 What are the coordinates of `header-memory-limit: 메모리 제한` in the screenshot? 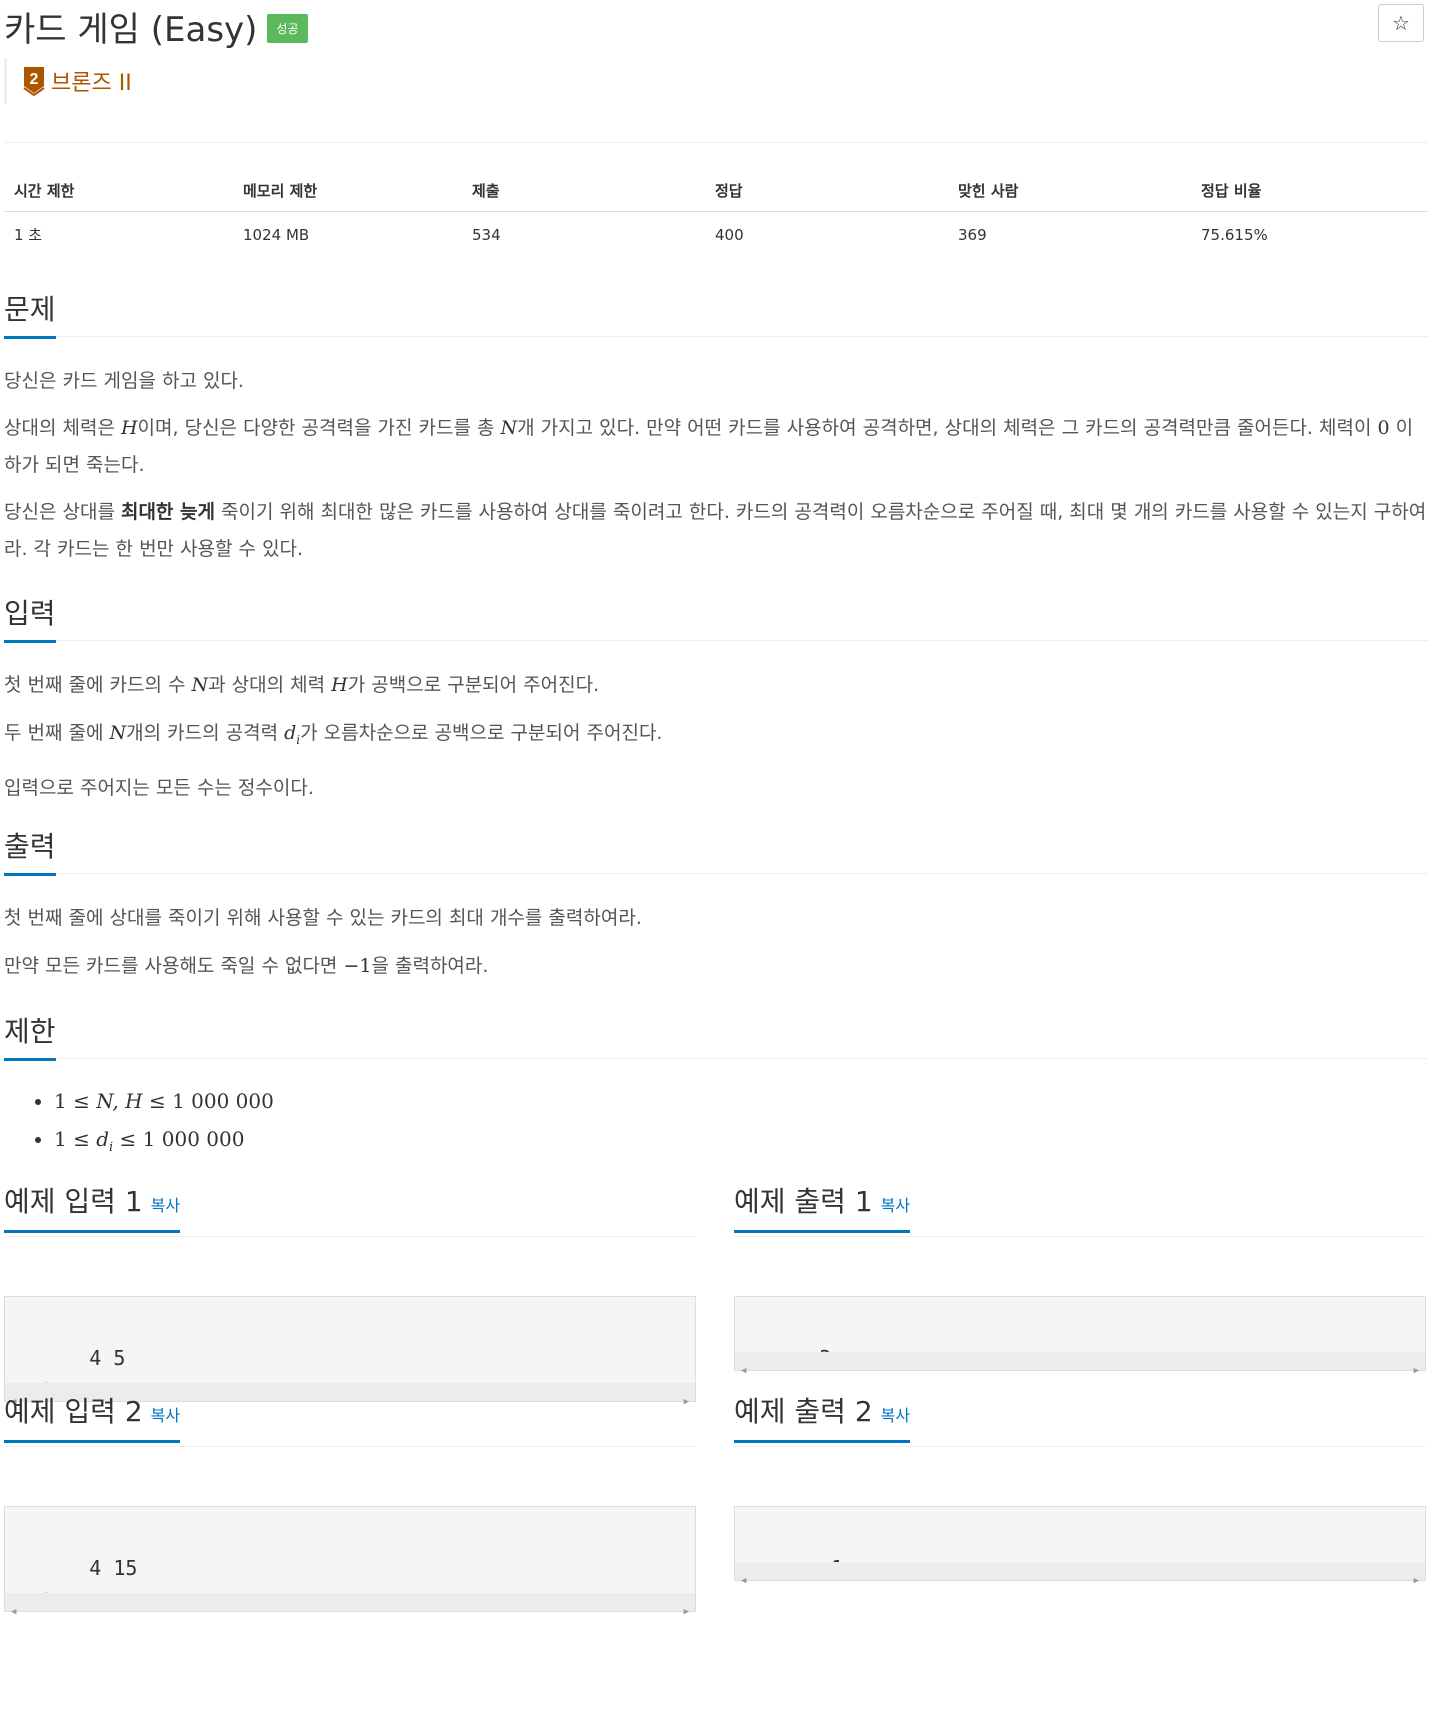 It's located at (347, 191).